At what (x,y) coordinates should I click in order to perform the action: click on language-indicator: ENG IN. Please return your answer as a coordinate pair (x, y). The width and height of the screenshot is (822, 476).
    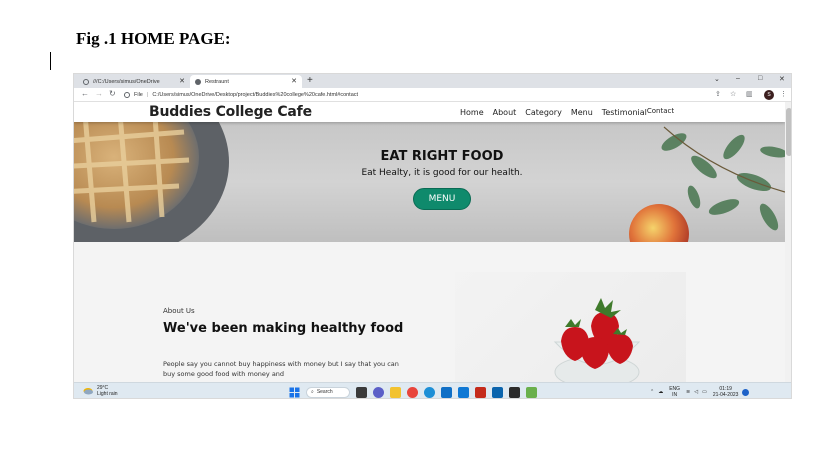
    Looking at the image, I should click on (674, 392).